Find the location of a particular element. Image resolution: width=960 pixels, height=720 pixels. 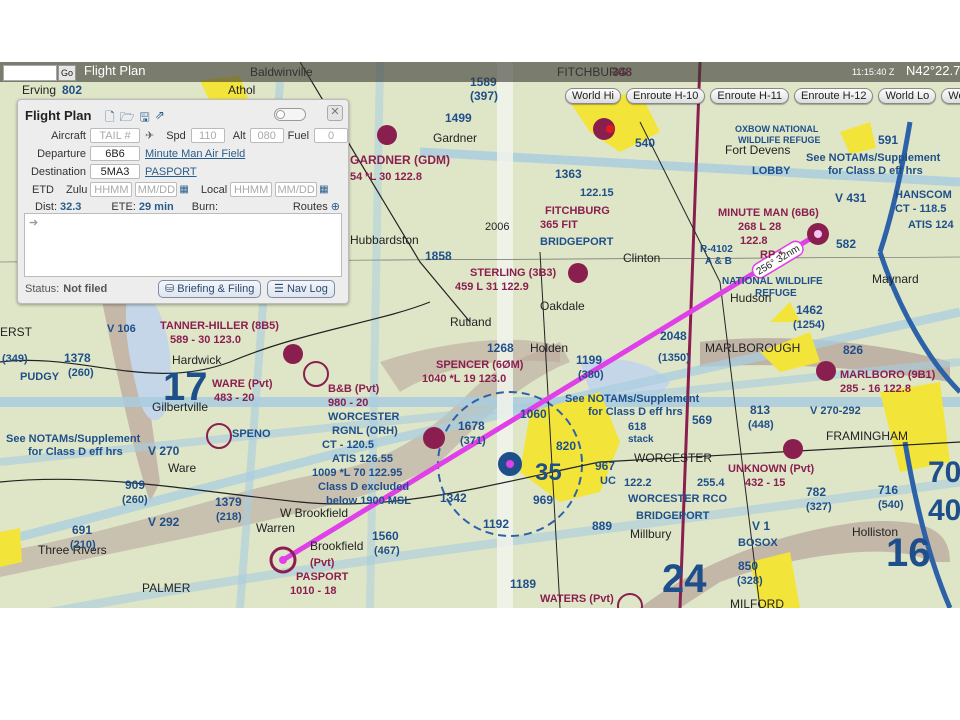

map-label: (349) is located at coordinates (15, 359).